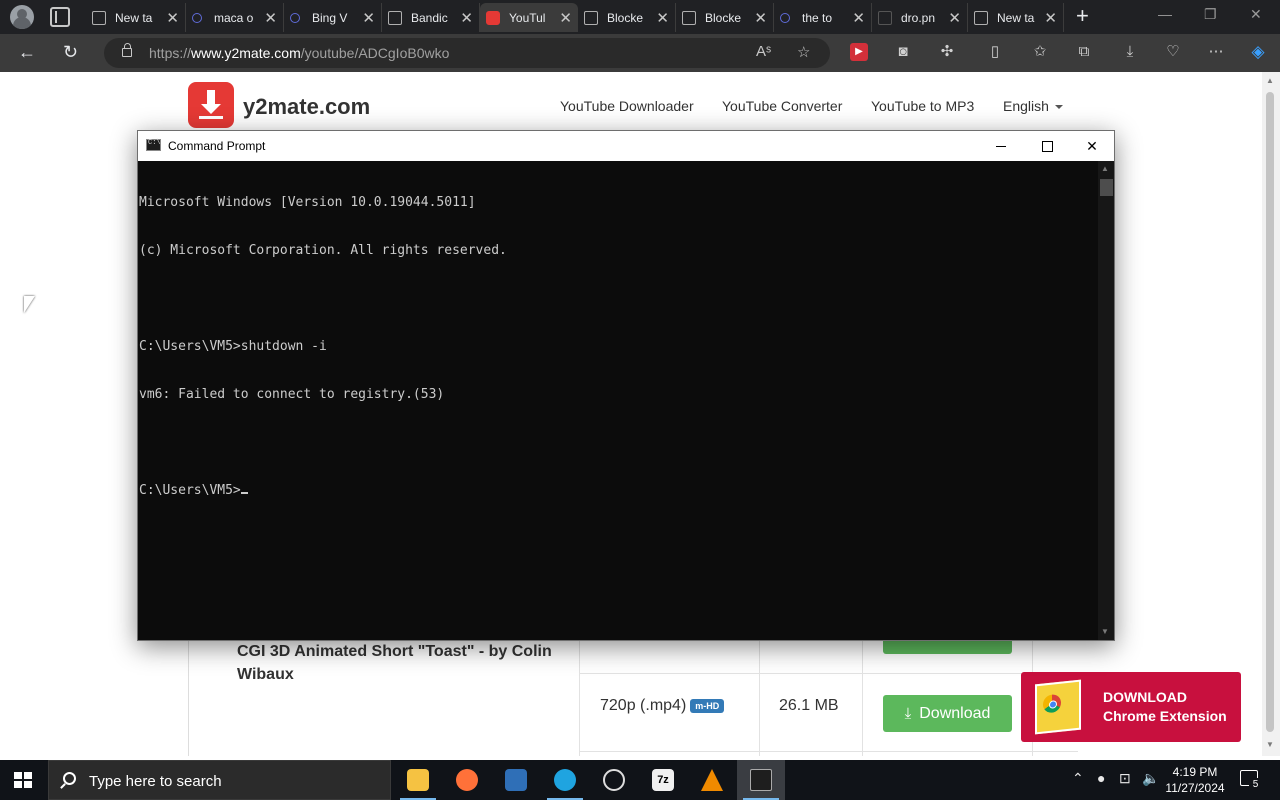 The width and height of the screenshot is (1280, 800). I want to click on volume-icon: 🔈, so click(1150, 778).